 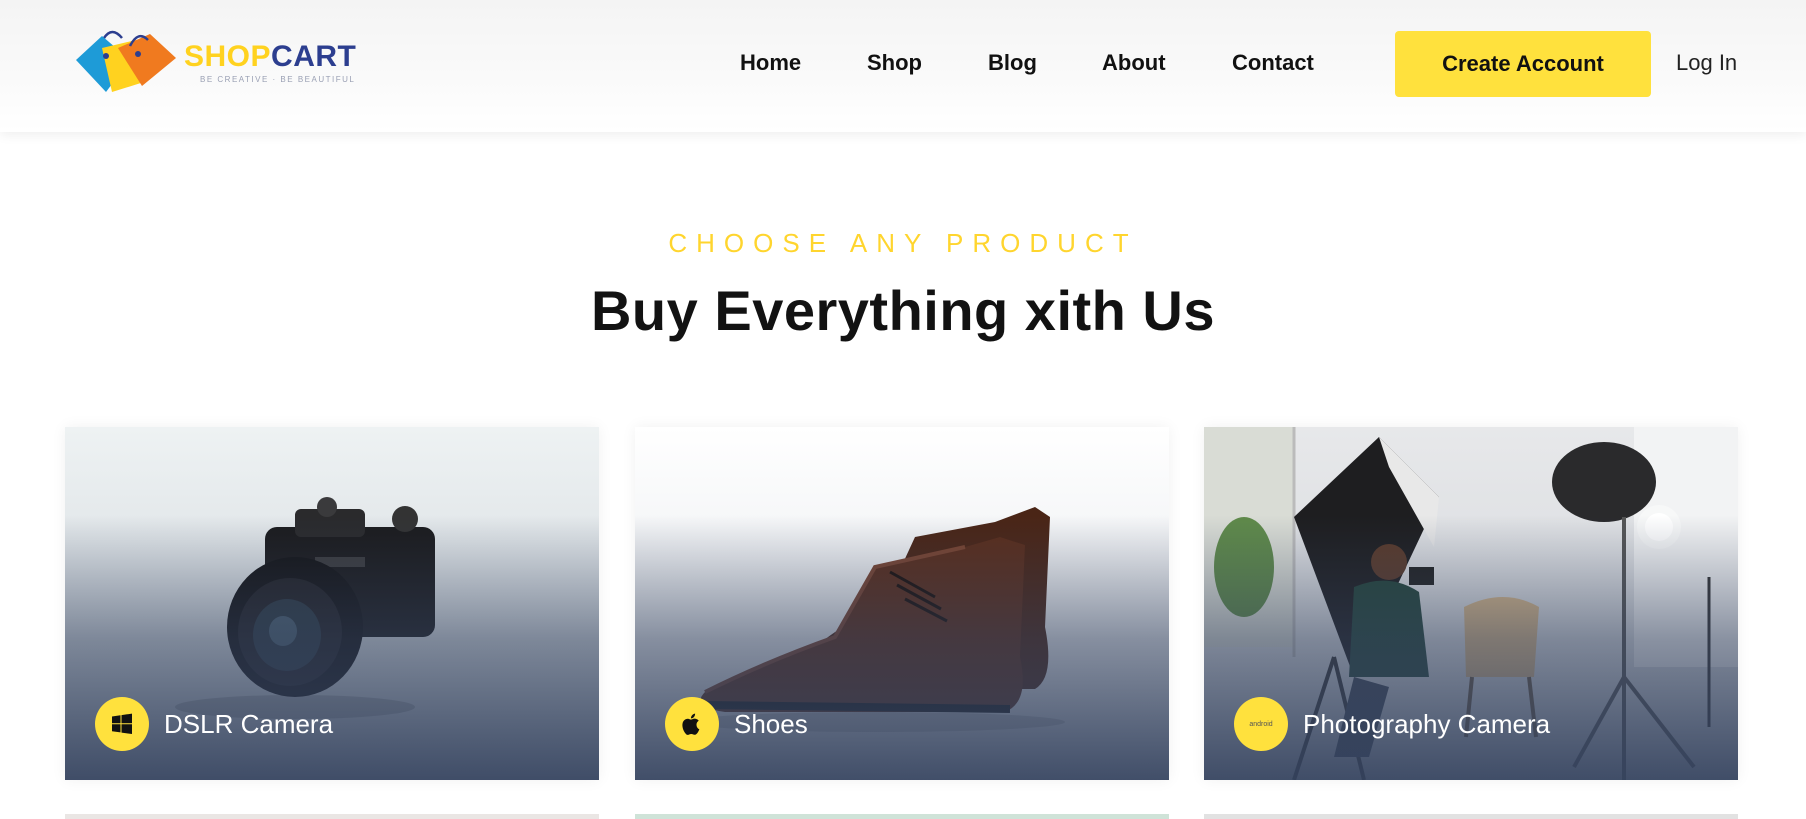 What do you see at coordinates (902, 603) in the screenshot?
I see `category-card-shoes: Shoes` at bounding box center [902, 603].